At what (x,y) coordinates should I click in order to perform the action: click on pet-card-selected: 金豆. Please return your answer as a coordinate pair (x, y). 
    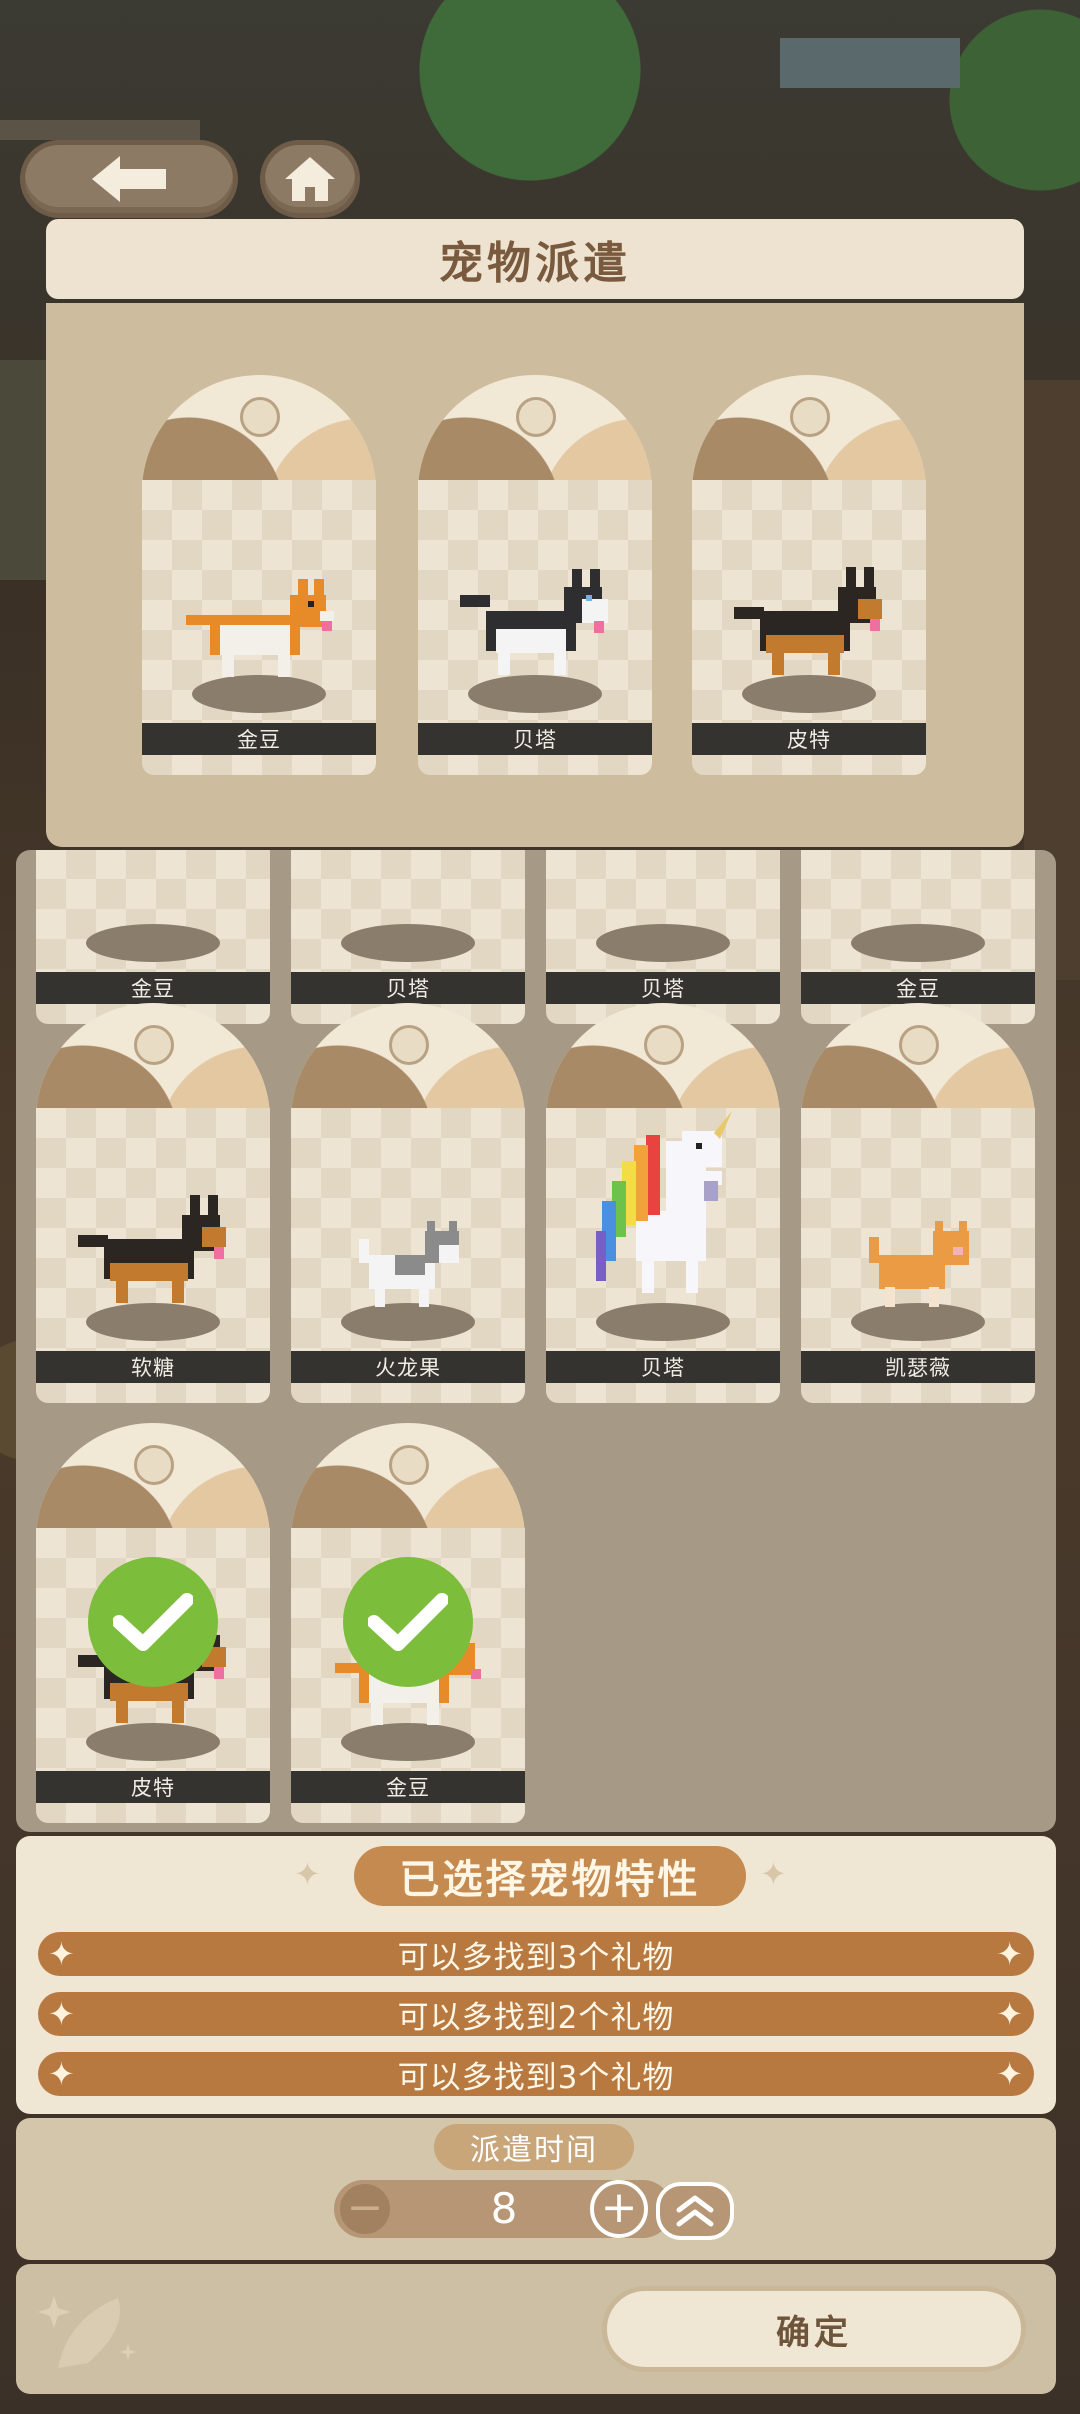
    Looking at the image, I should click on (408, 1623).